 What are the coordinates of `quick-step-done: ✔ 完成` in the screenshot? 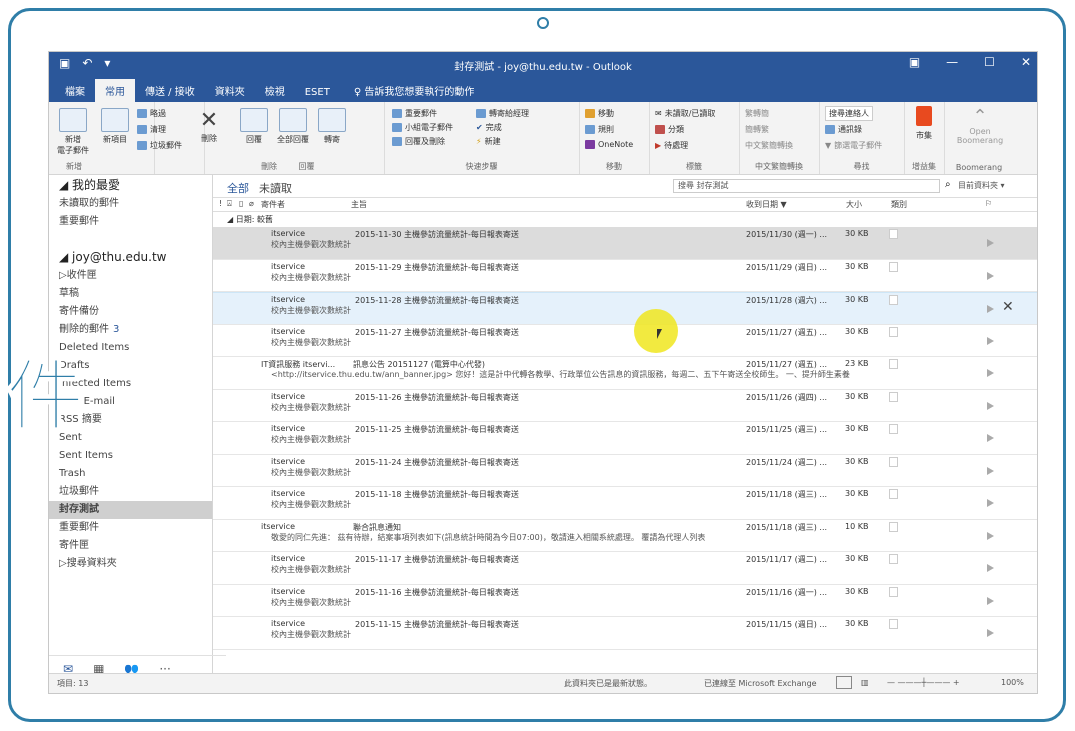 It's located at (489, 127).